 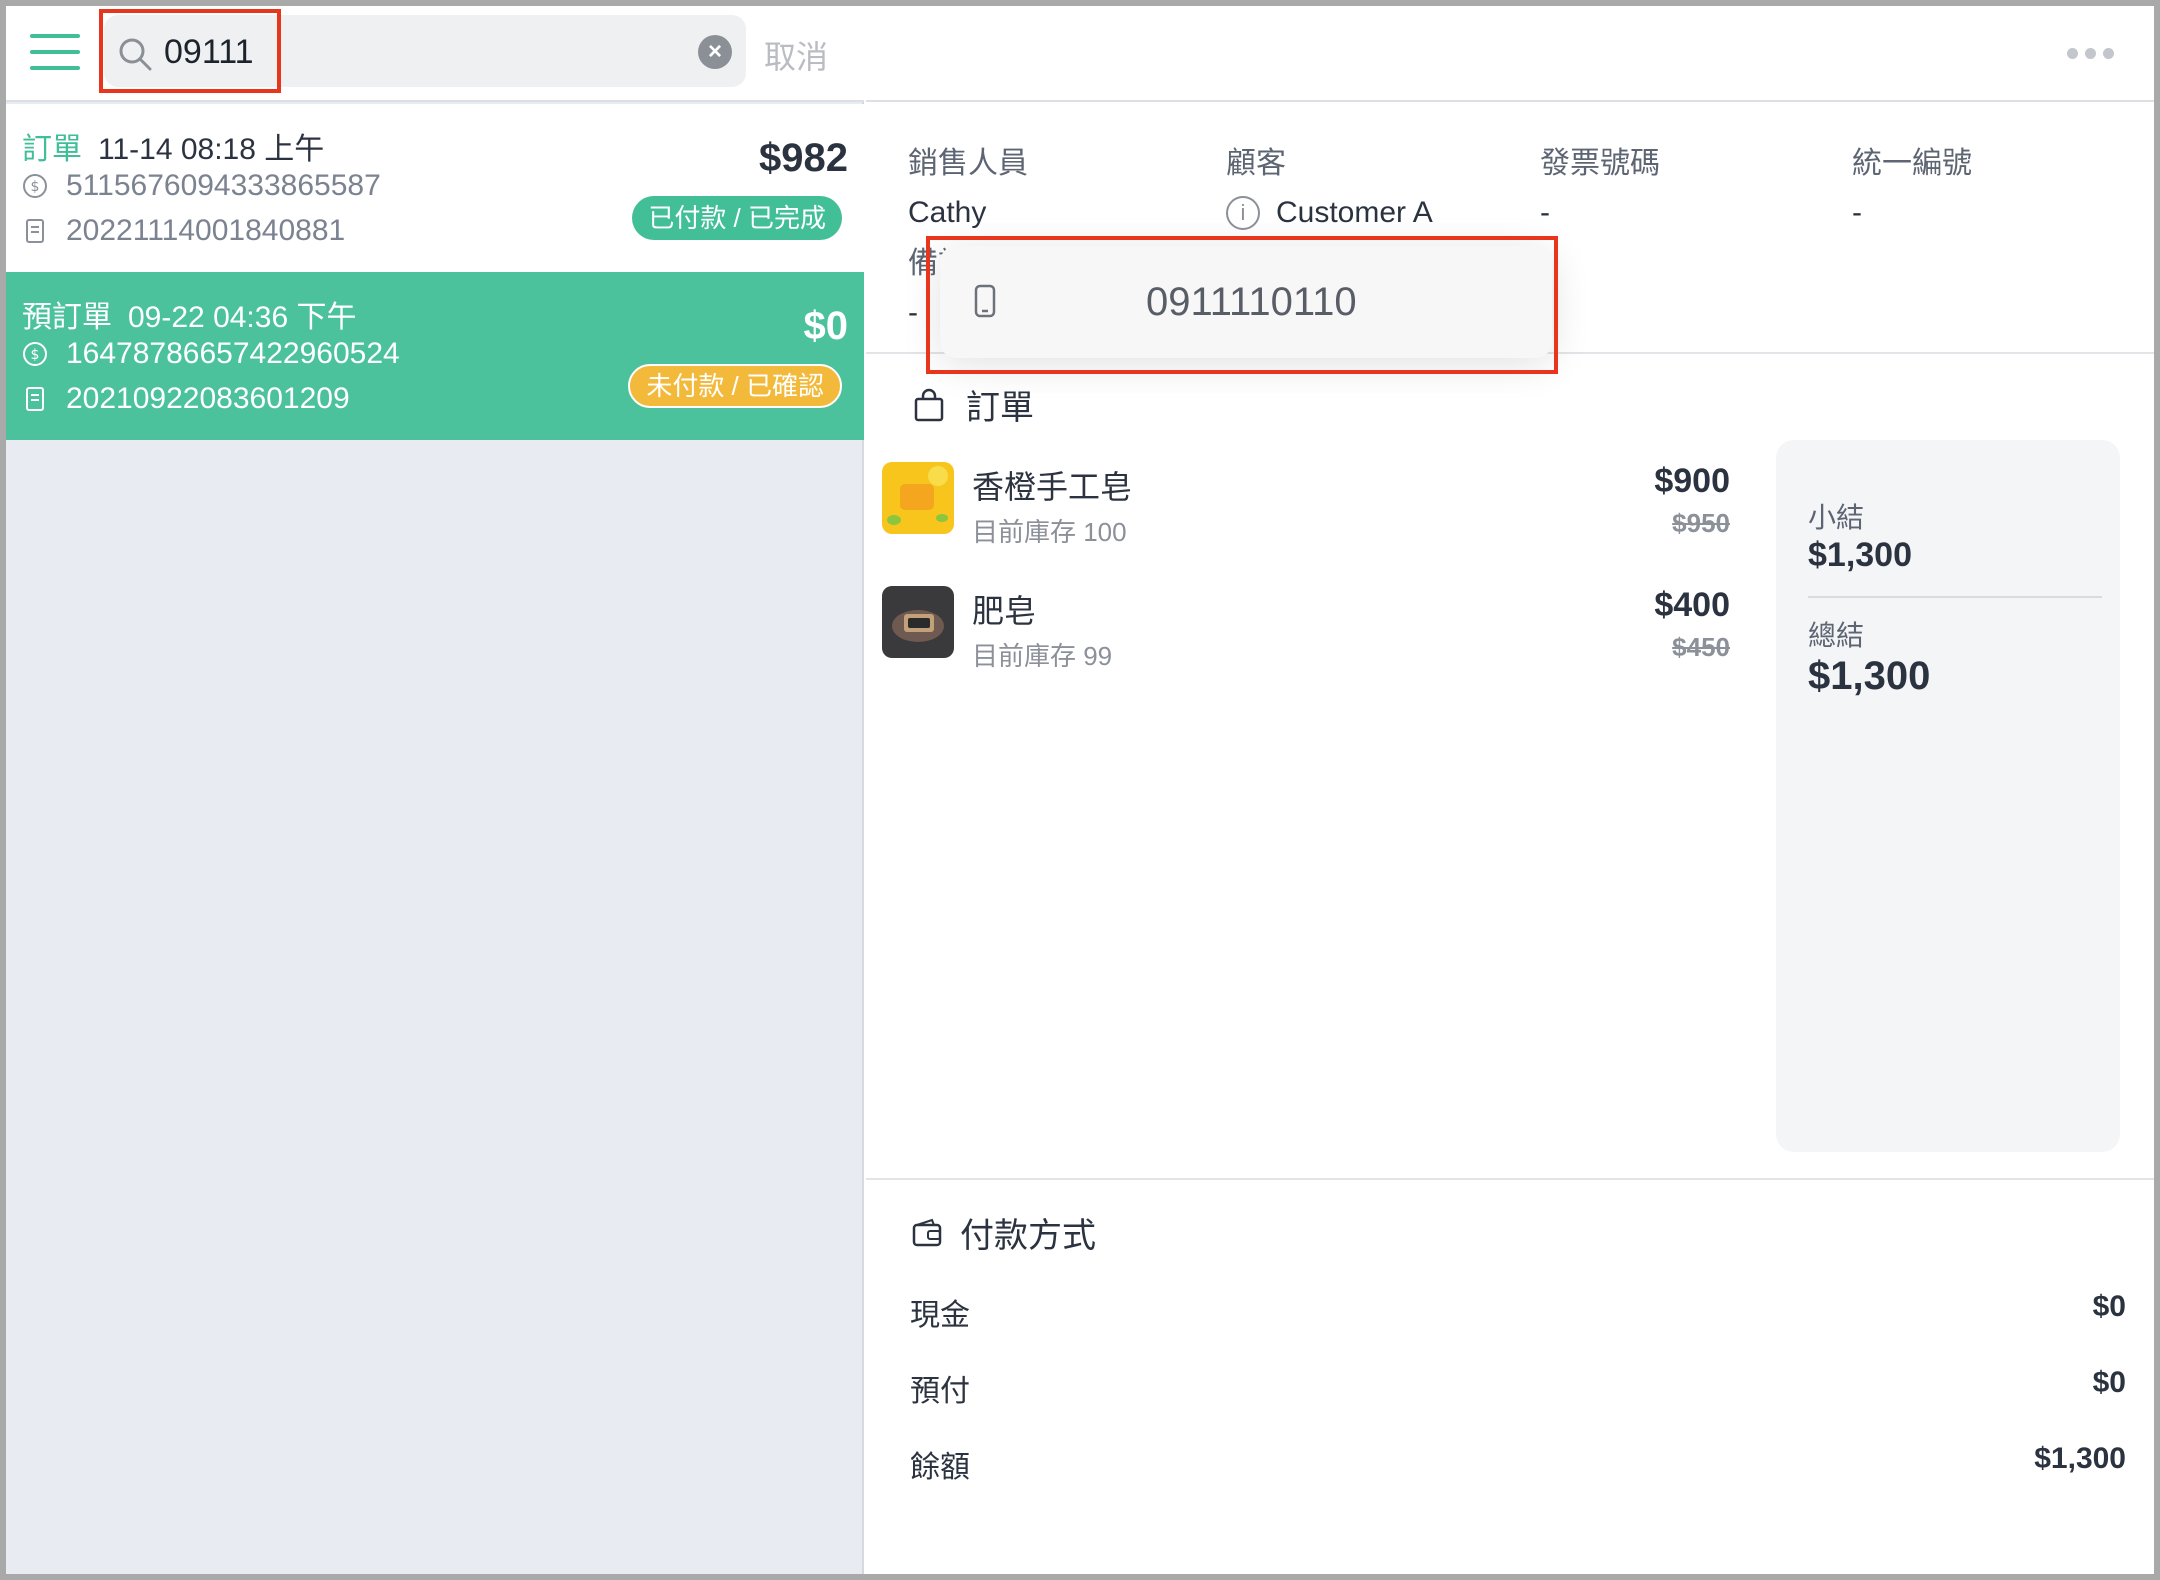 What do you see at coordinates (1948, 796) in the screenshot?
I see `order-summary: 小結 $1,300 總結 $1,300` at bounding box center [1948, 796].